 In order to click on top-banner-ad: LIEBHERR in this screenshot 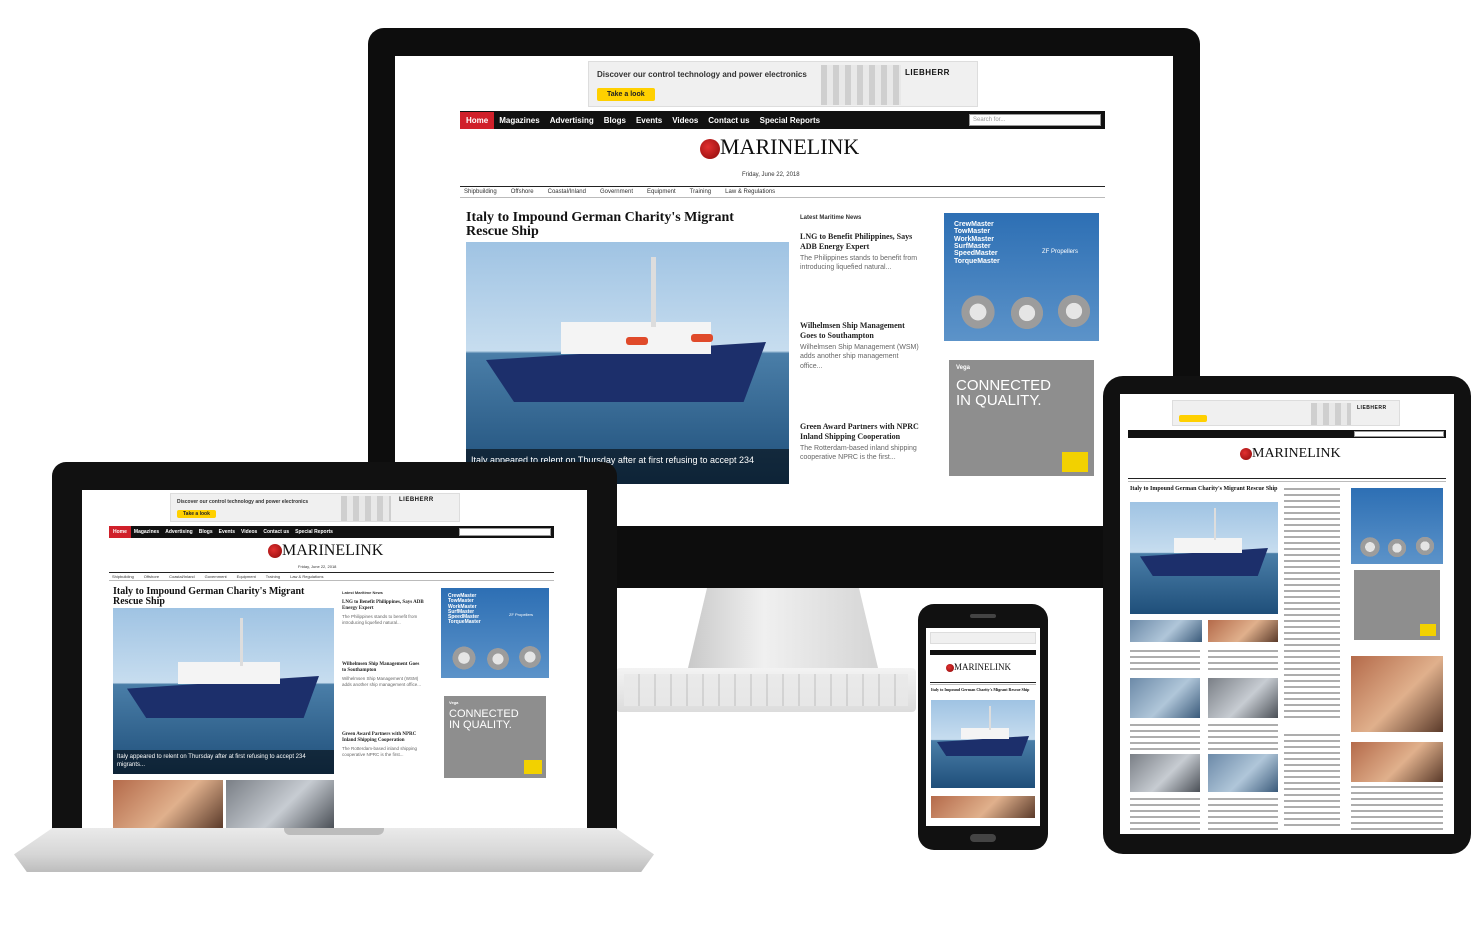, I will do `click(1286, 413)`.